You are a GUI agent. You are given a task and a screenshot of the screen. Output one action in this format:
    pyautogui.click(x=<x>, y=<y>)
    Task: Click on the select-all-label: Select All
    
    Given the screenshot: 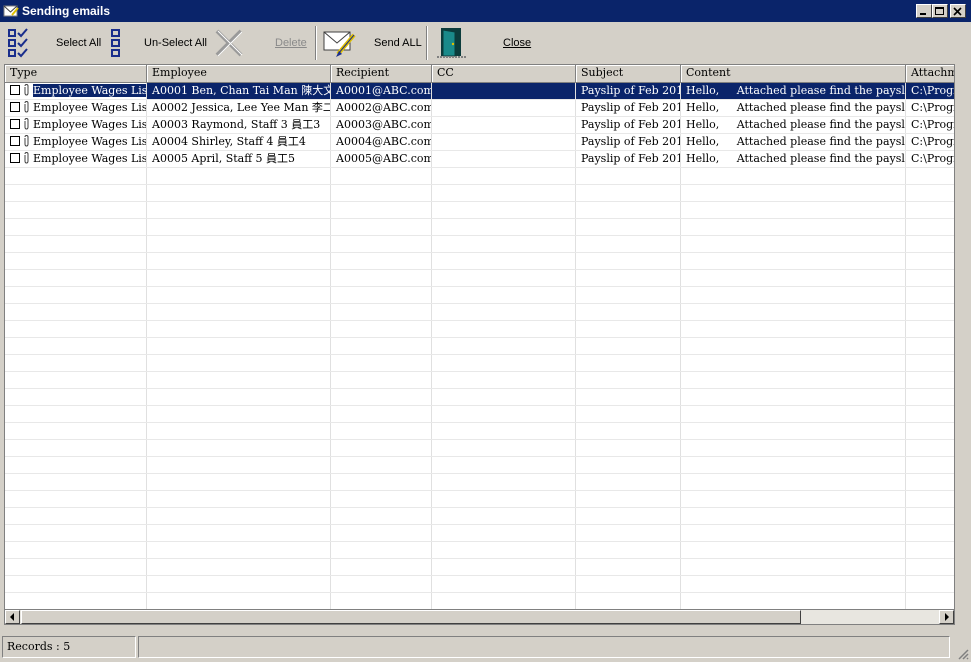 What is the action you would take?
    pyautogui.click(x=79, y=43)
    